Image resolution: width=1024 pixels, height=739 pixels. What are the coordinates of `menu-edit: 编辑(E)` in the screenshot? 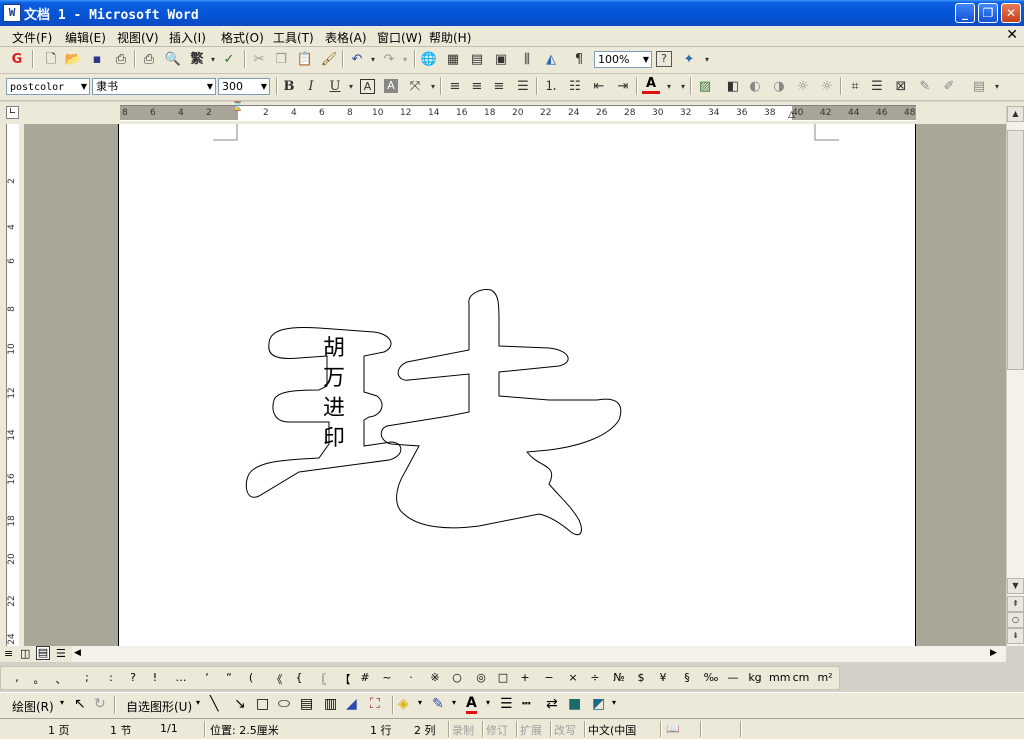 It's located at (85, 37).